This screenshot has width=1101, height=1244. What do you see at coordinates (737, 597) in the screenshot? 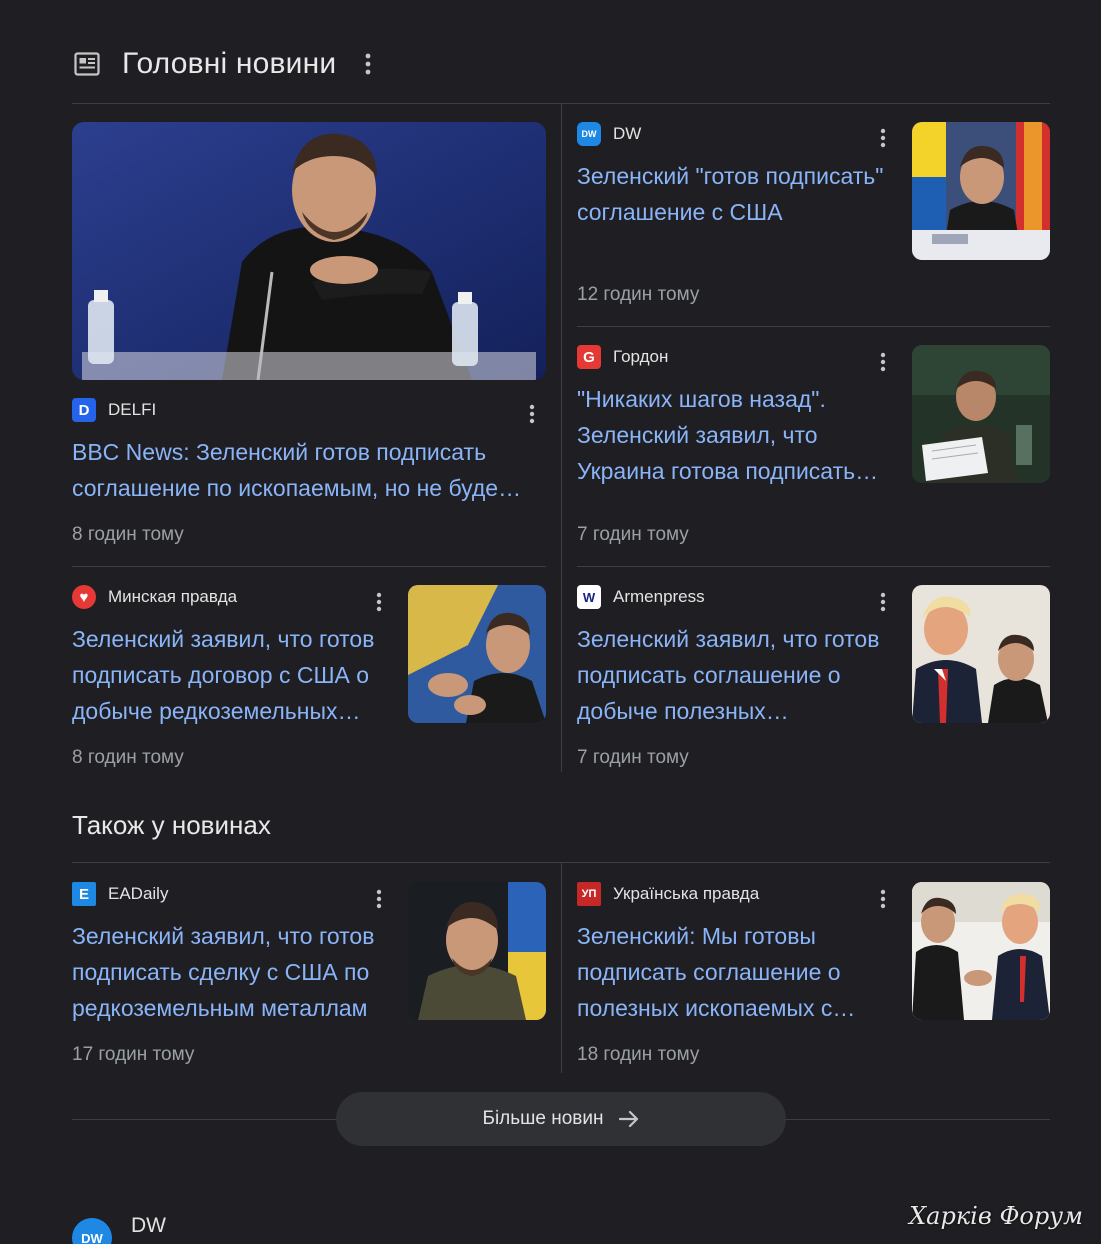
I see `source-row: W Armenpress` at bounding box center [737, 597].